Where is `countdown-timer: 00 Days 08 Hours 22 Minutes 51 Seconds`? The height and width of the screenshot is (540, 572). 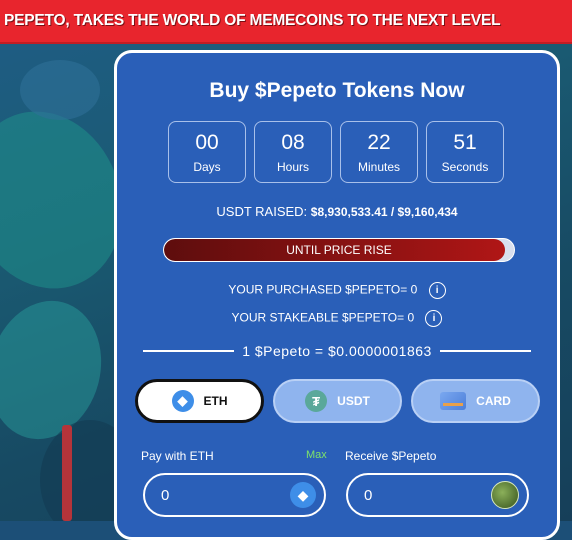
countdown-timer: 00 Days 08 Hours 22 Minutes 51 Seconds is located at coordinates (336, 152).